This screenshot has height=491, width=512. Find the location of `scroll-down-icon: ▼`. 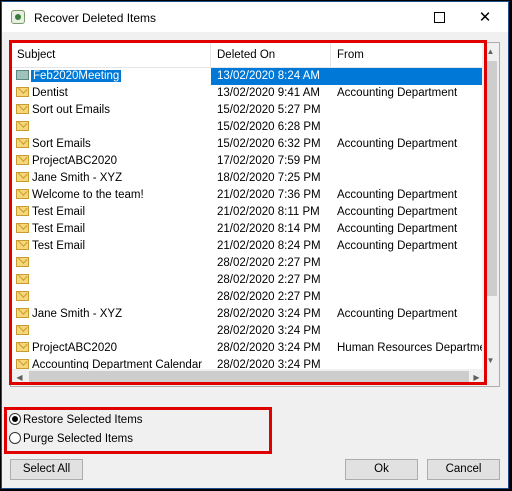

scroll-down-icon: ▼ is located at coordinates (490, 360).